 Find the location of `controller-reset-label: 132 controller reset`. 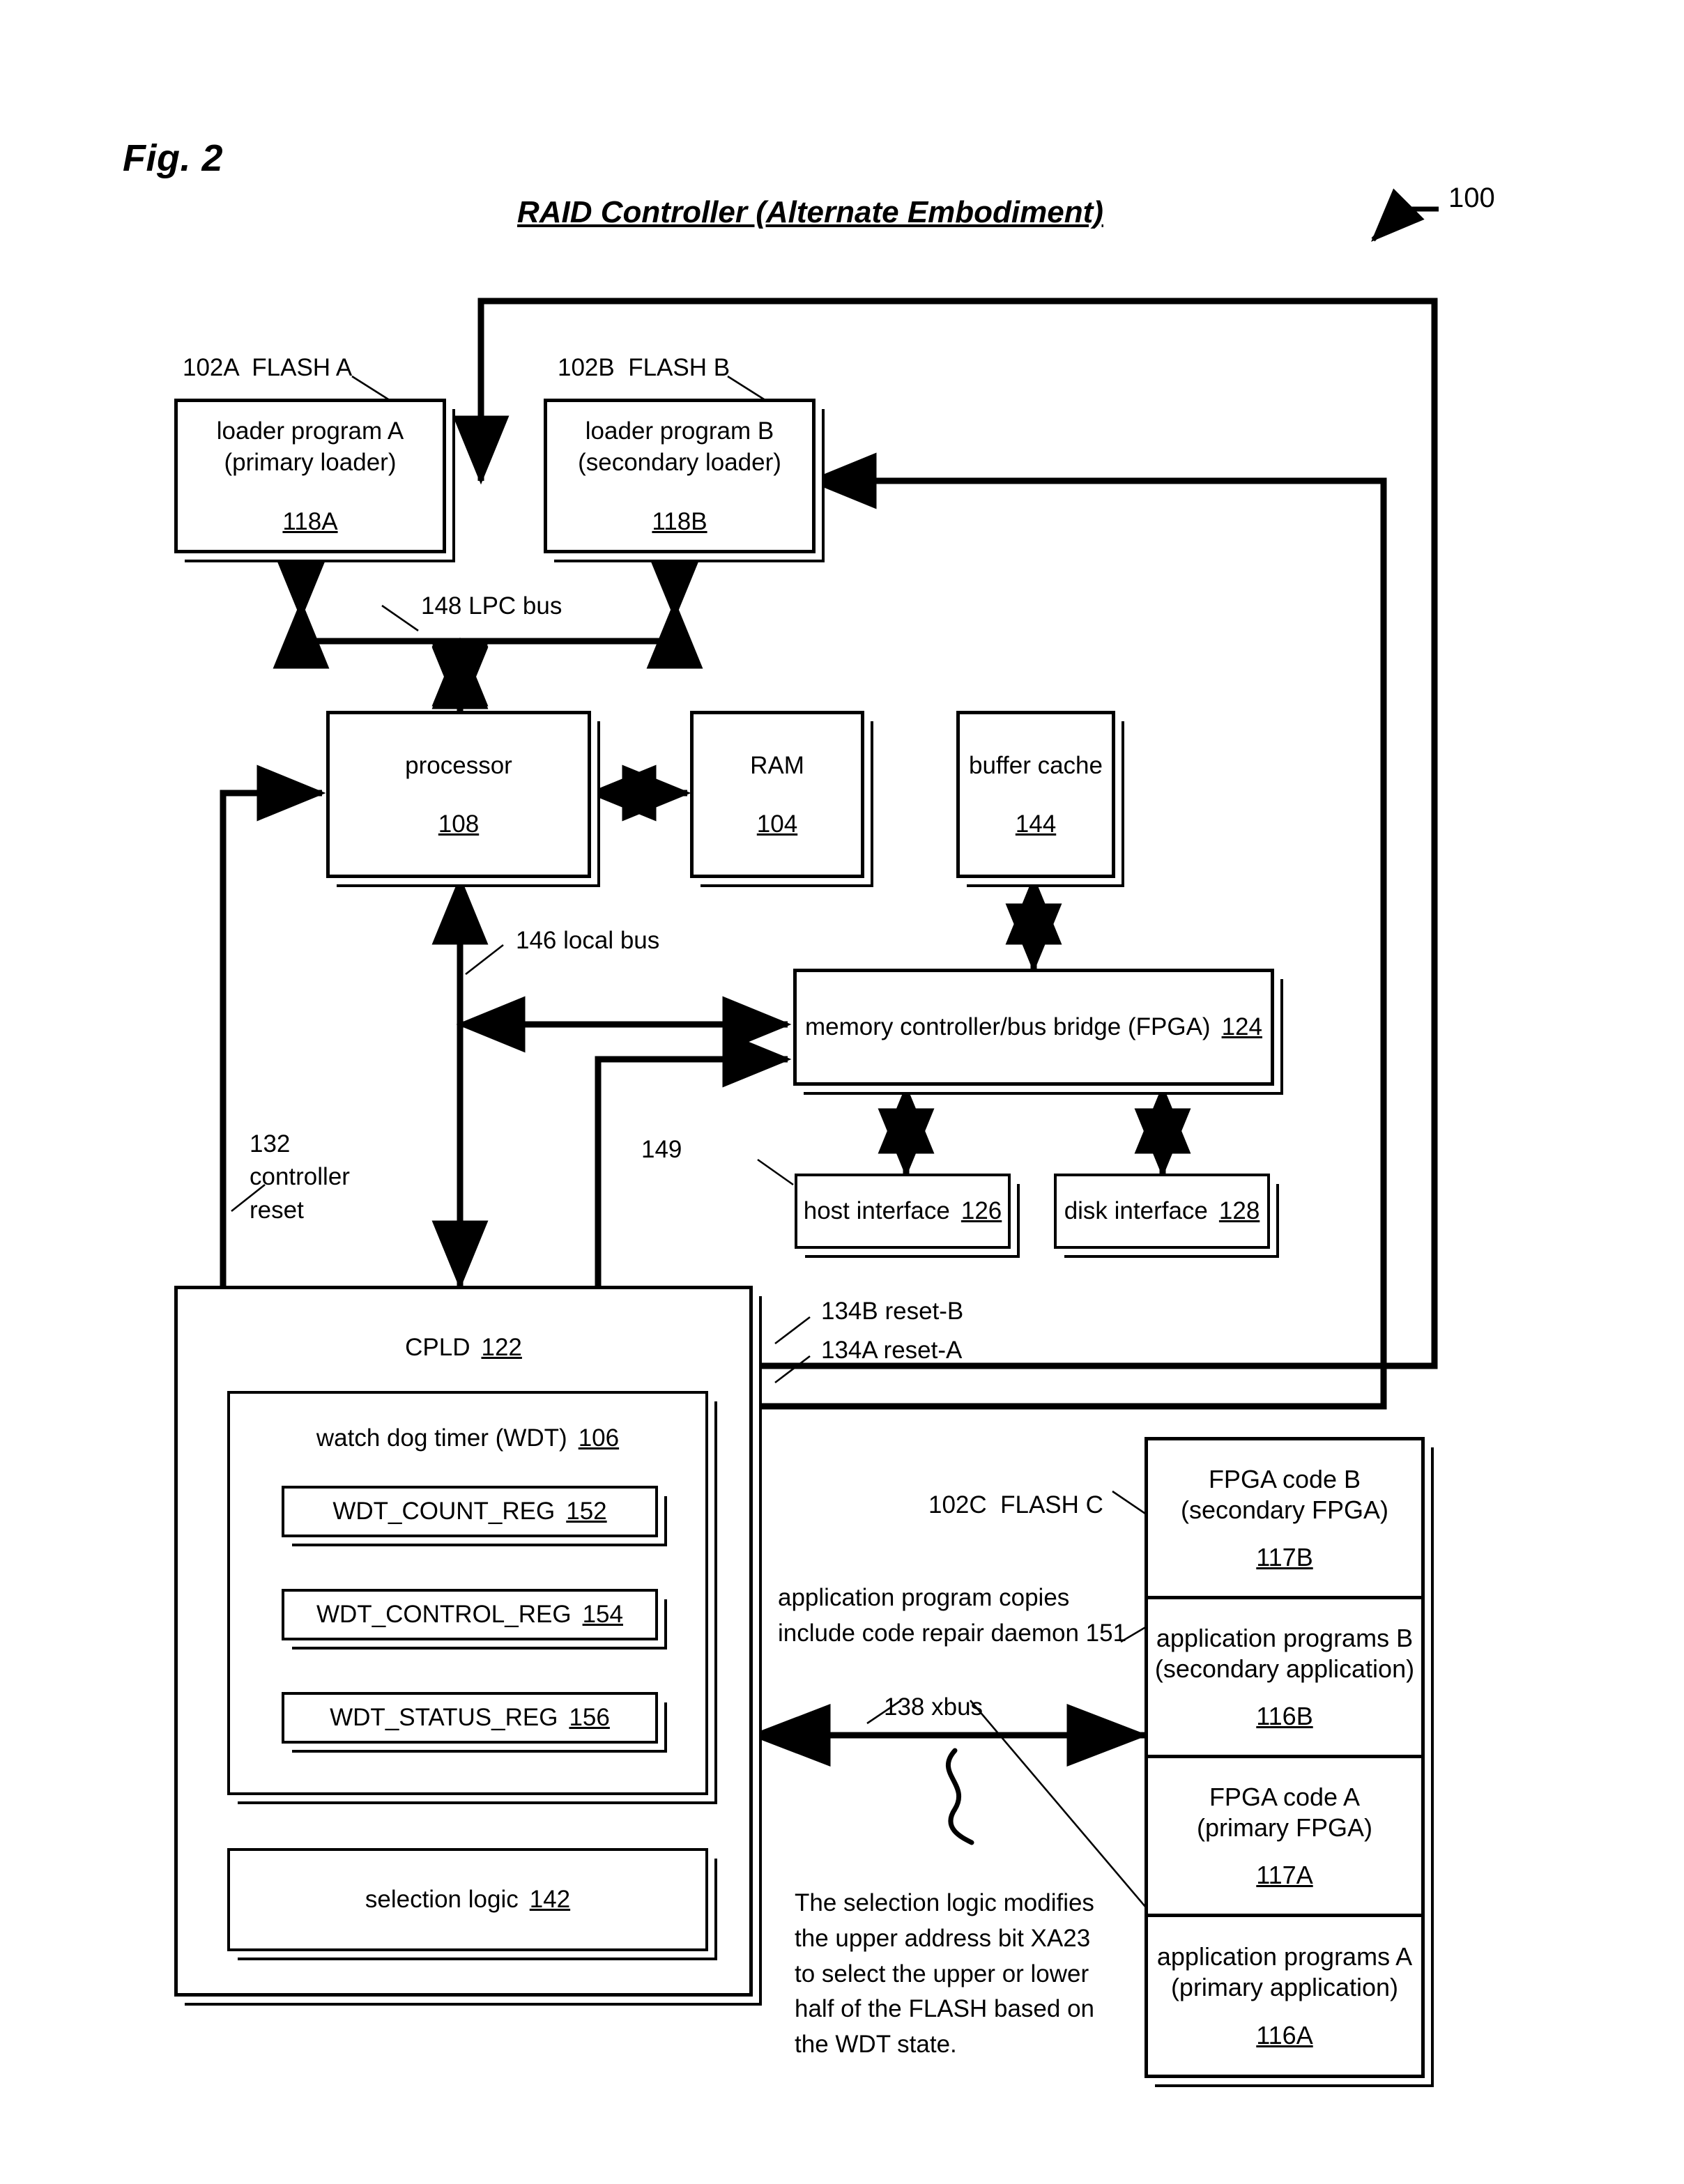

controller-reset-label: 132 controller reset is located at coordinates (300, 1177).